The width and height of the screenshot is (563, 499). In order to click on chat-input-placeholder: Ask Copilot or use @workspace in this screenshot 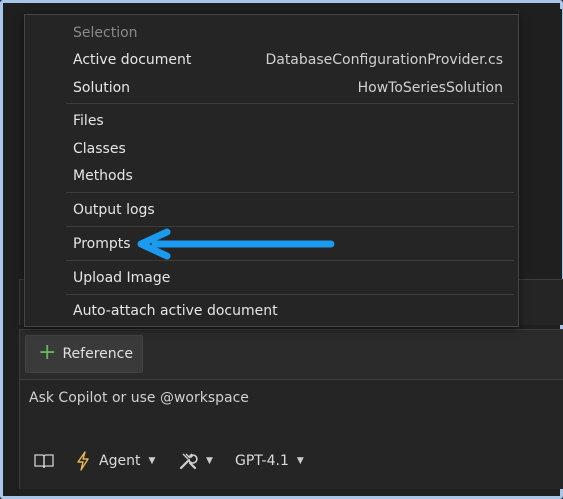, I will do `click(139, 398)`.